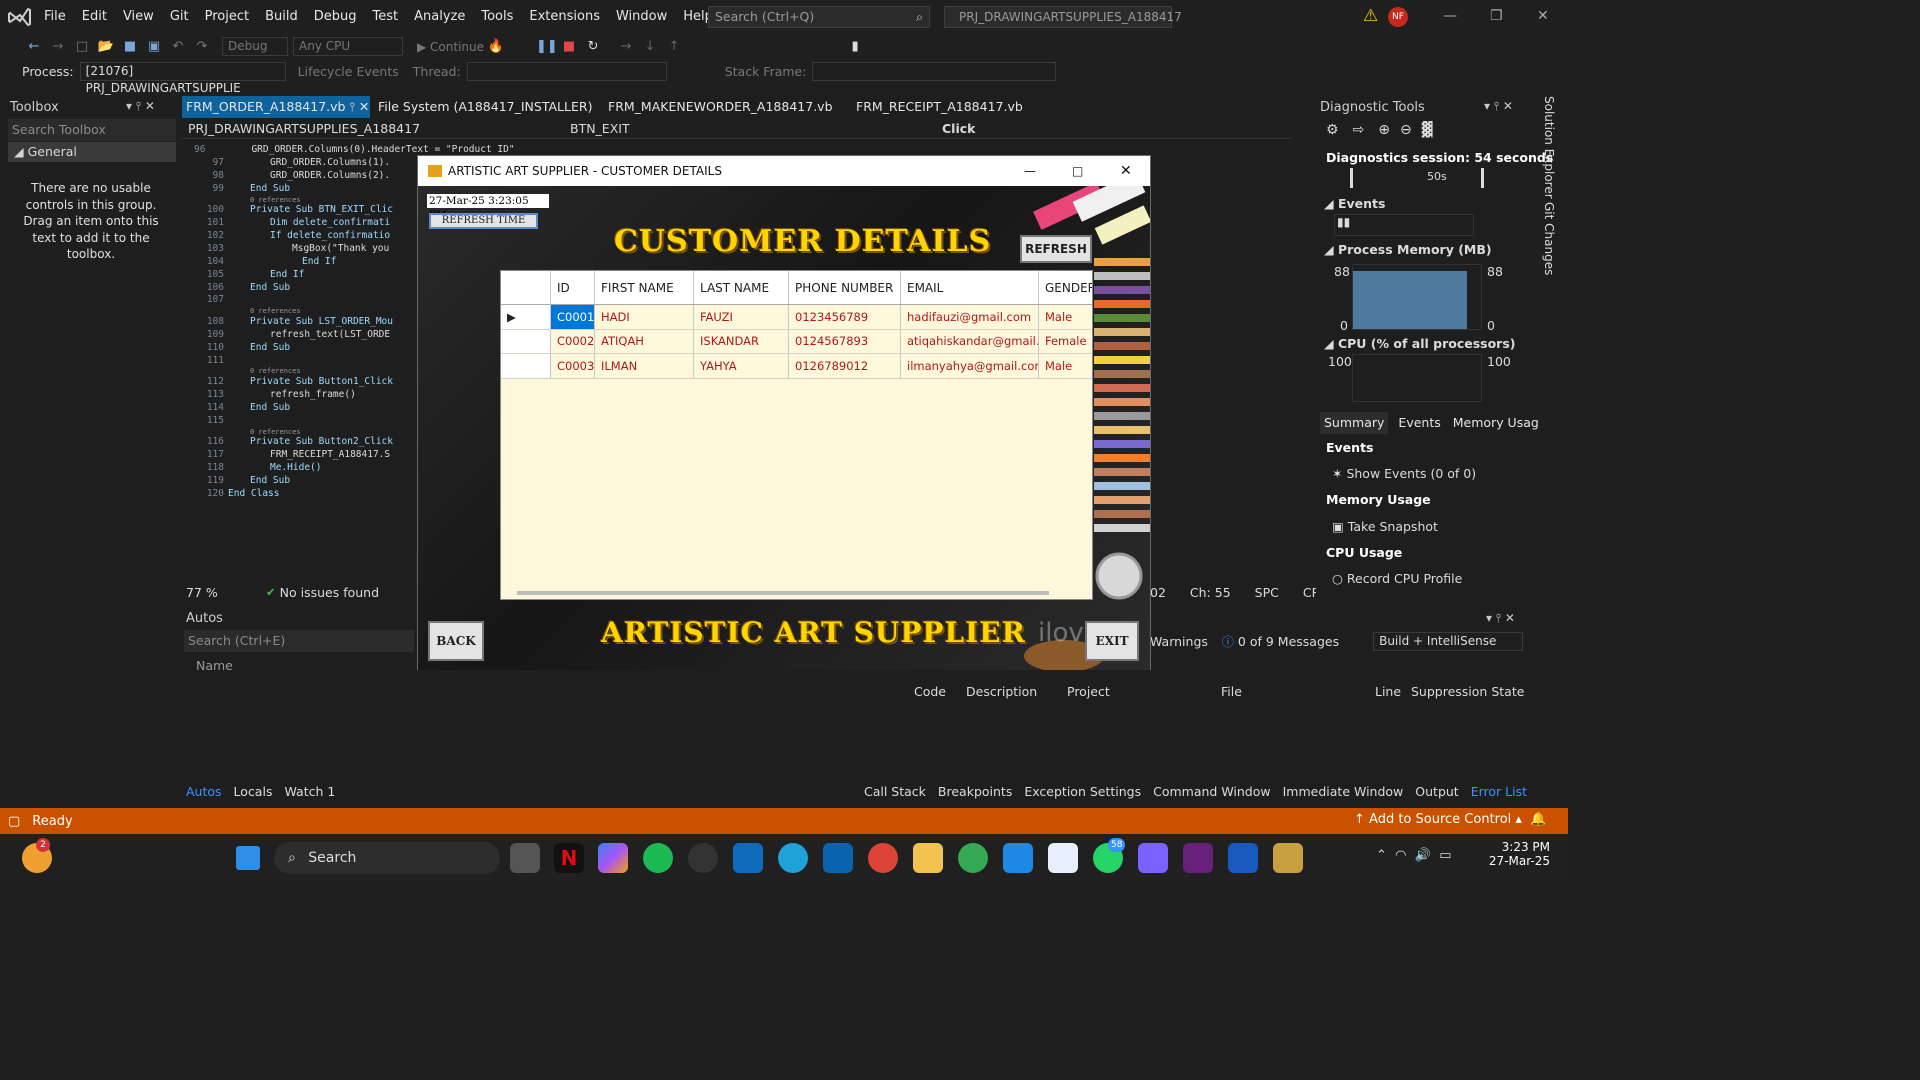 The height and width of the screenshot is (1080, 1920). Describe the element at coordinates (309, 200) in the screenshot. I see `code-line: 0 references` at that location.